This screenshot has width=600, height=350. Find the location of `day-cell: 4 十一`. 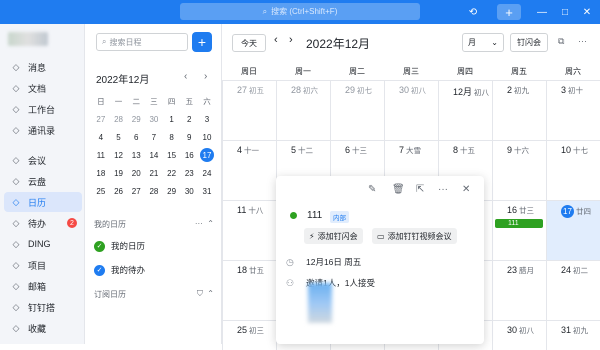

day-cell: 4 十一 is located at coordinates (249, 170).